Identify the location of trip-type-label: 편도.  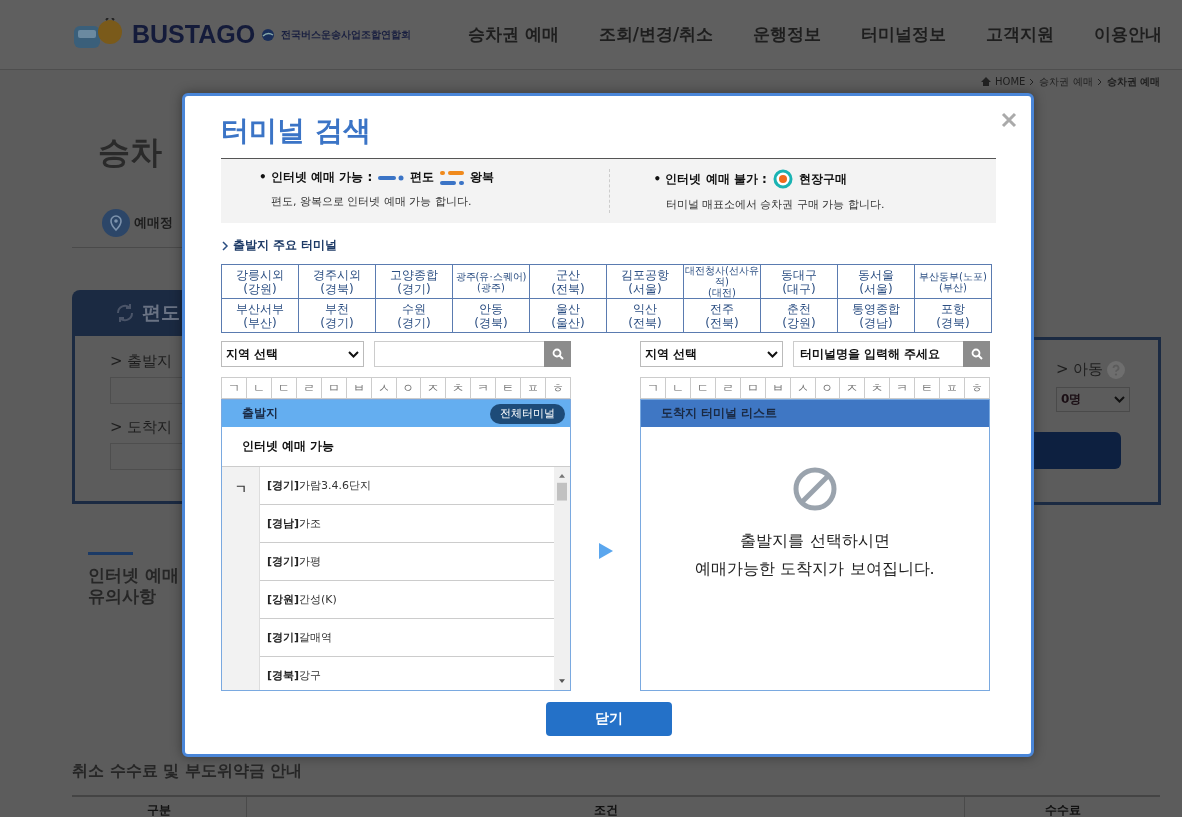
(161, 312).